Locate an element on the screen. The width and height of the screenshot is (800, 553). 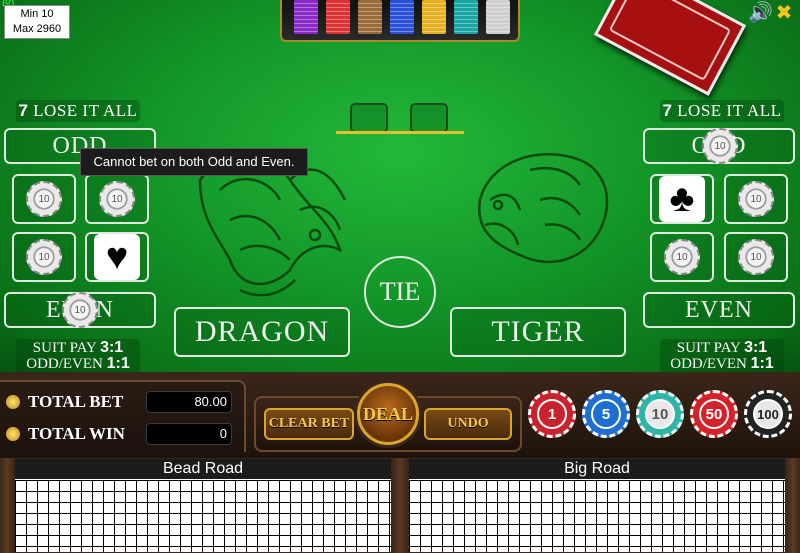
even-label: EVEN is located at coordinates (719, 310).